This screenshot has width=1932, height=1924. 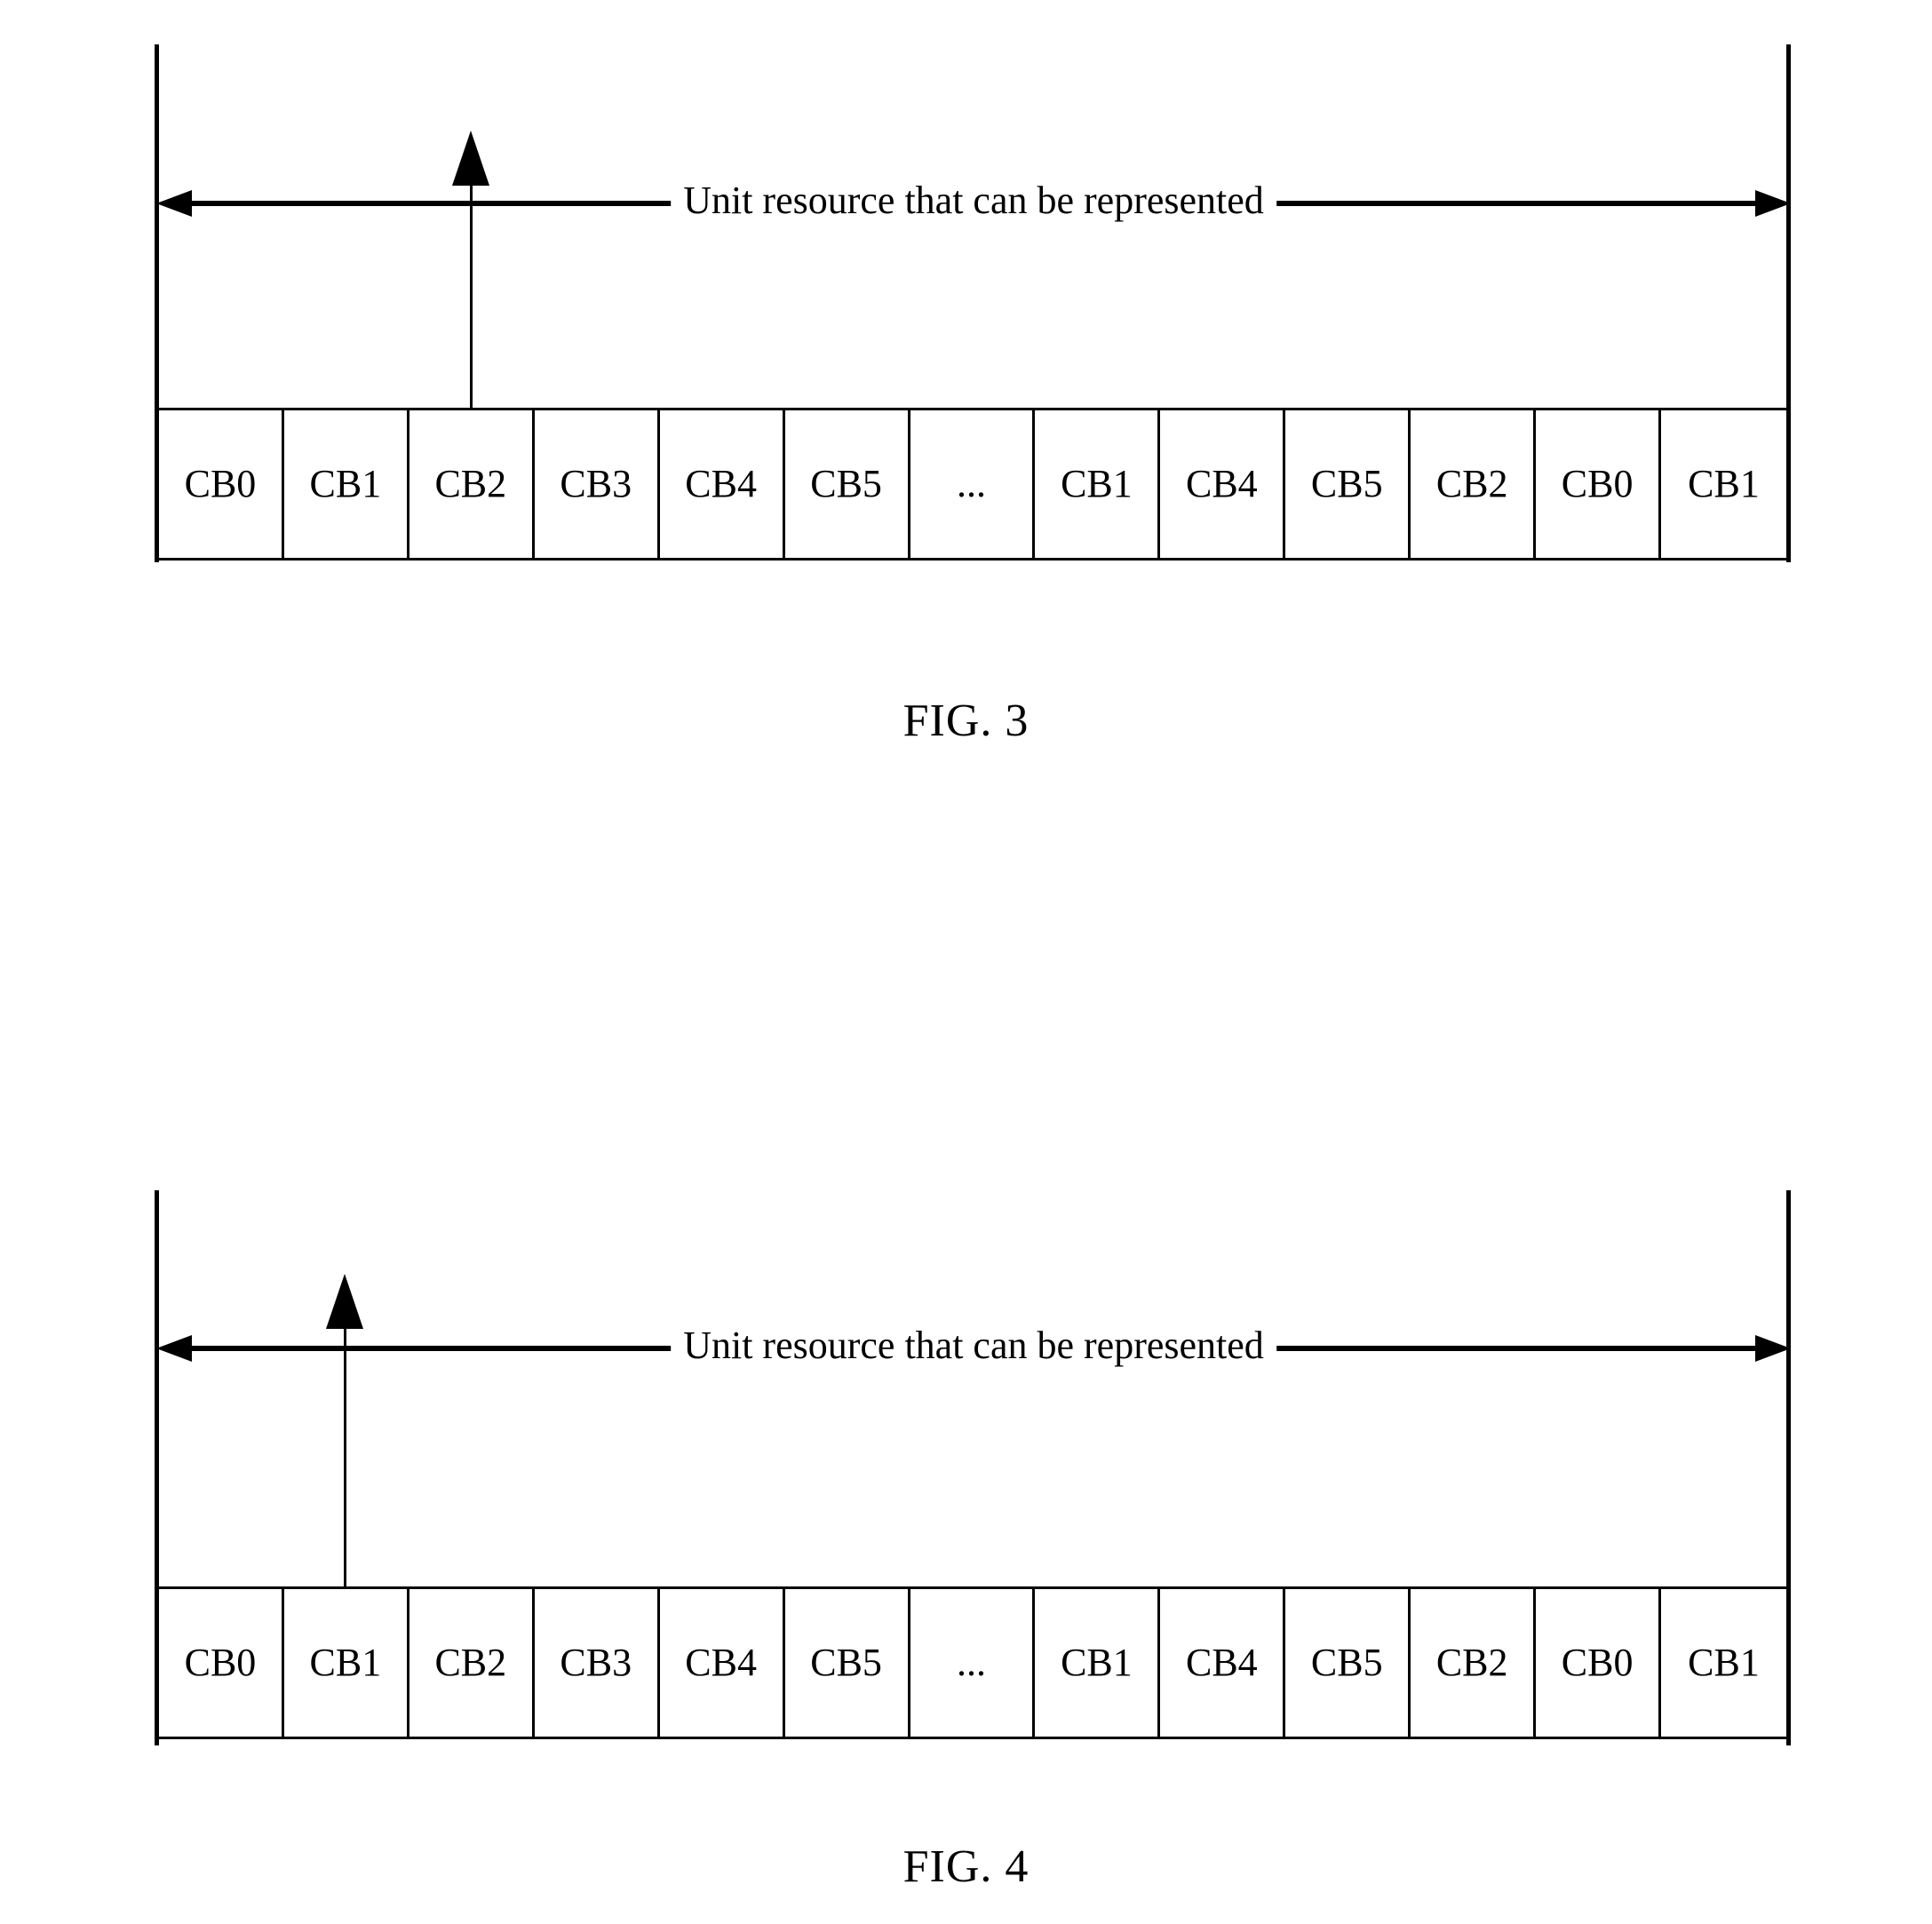 I want to click on fig3-span-arrow-left-head, so click(x=174, y=203).